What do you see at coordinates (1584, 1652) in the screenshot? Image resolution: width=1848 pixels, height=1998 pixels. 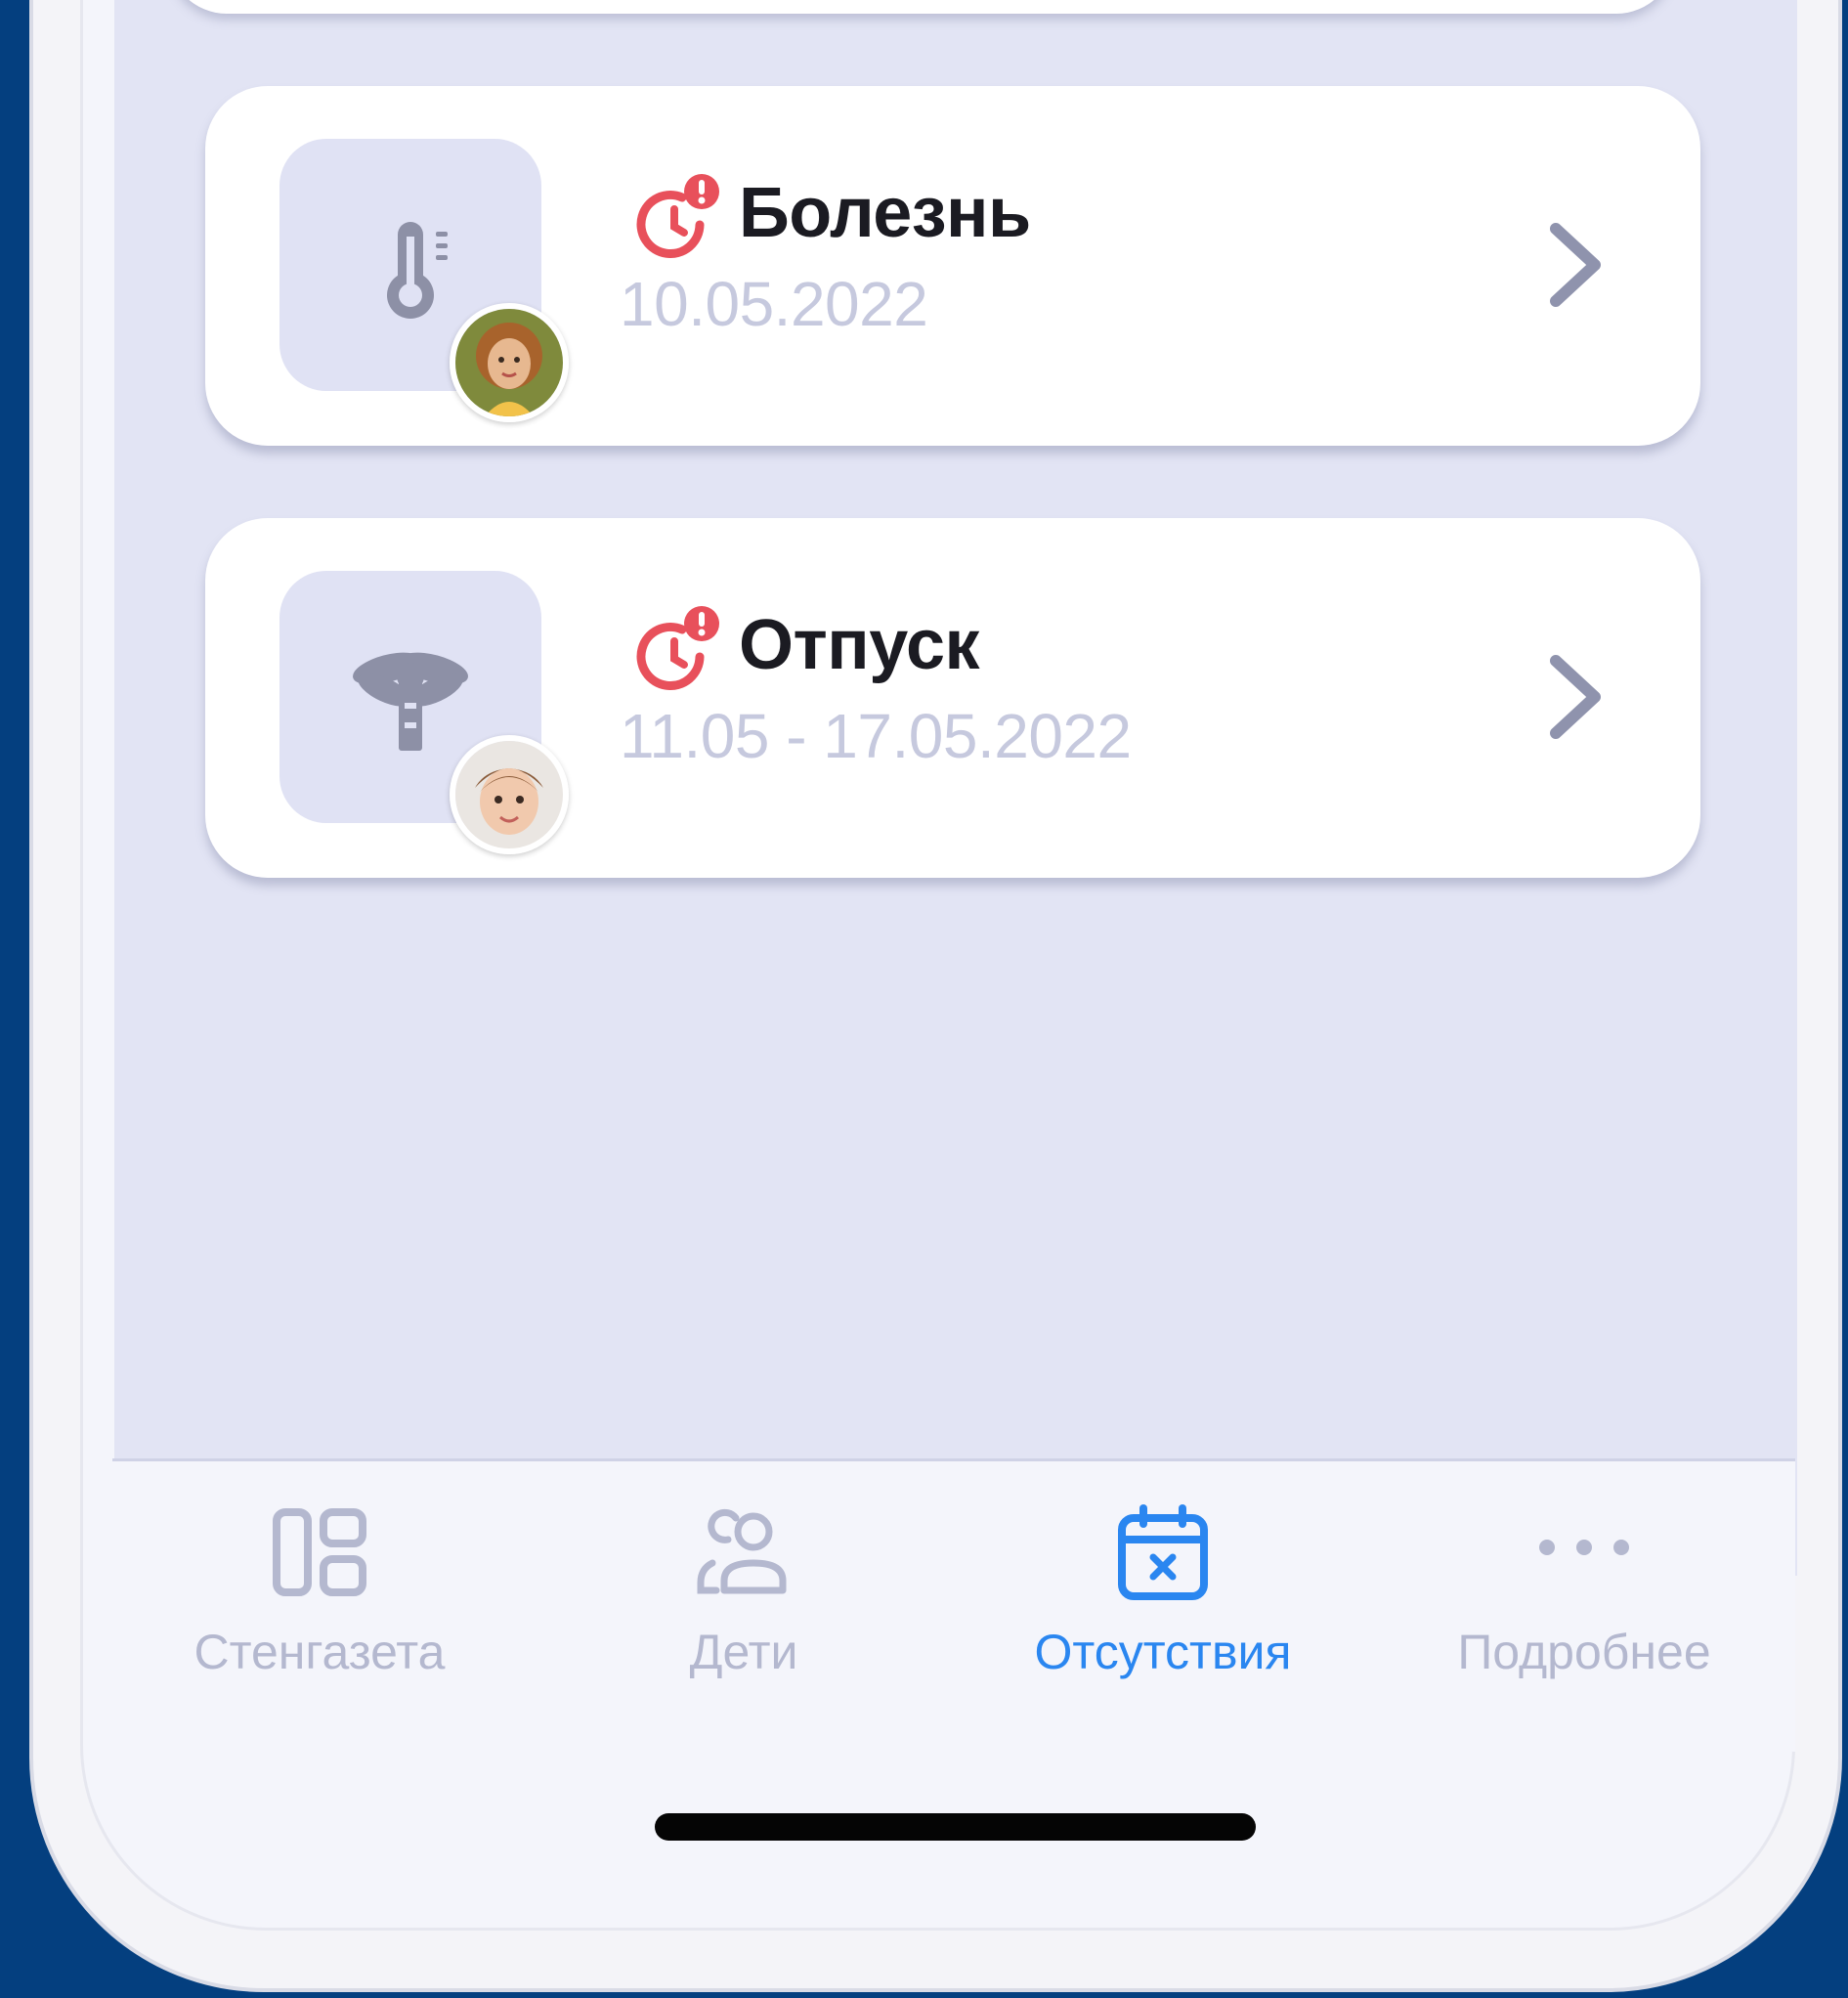 I see `tab-label: Подробнее` at bounding box center [1584, 1652].